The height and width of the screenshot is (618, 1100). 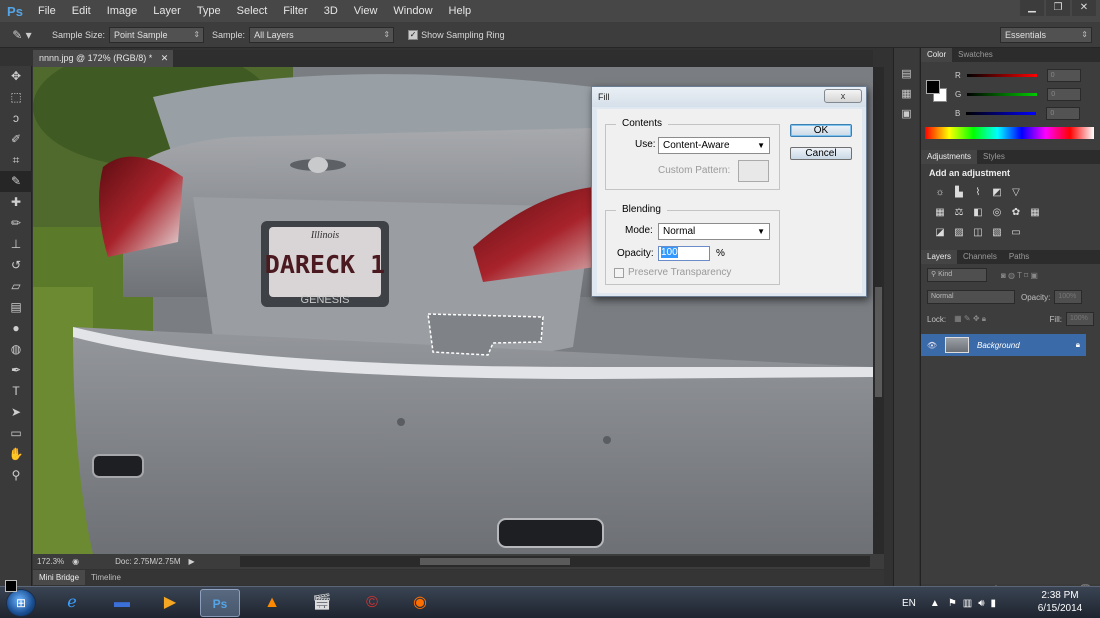 I want to click on media-player-icon: ▶, so click(x=170, y=603).